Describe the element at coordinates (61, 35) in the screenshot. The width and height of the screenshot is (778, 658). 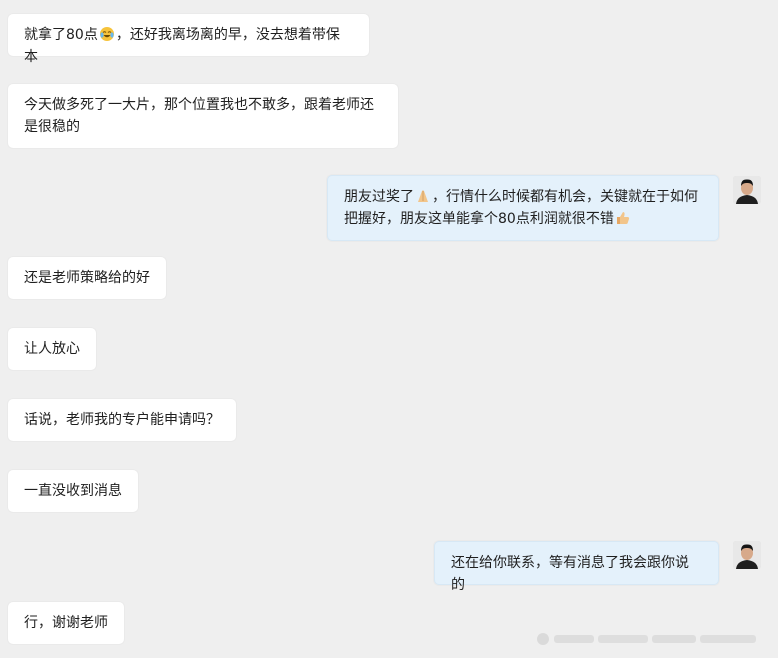
I see `message-text-1a: 就拿了80点` at that location.